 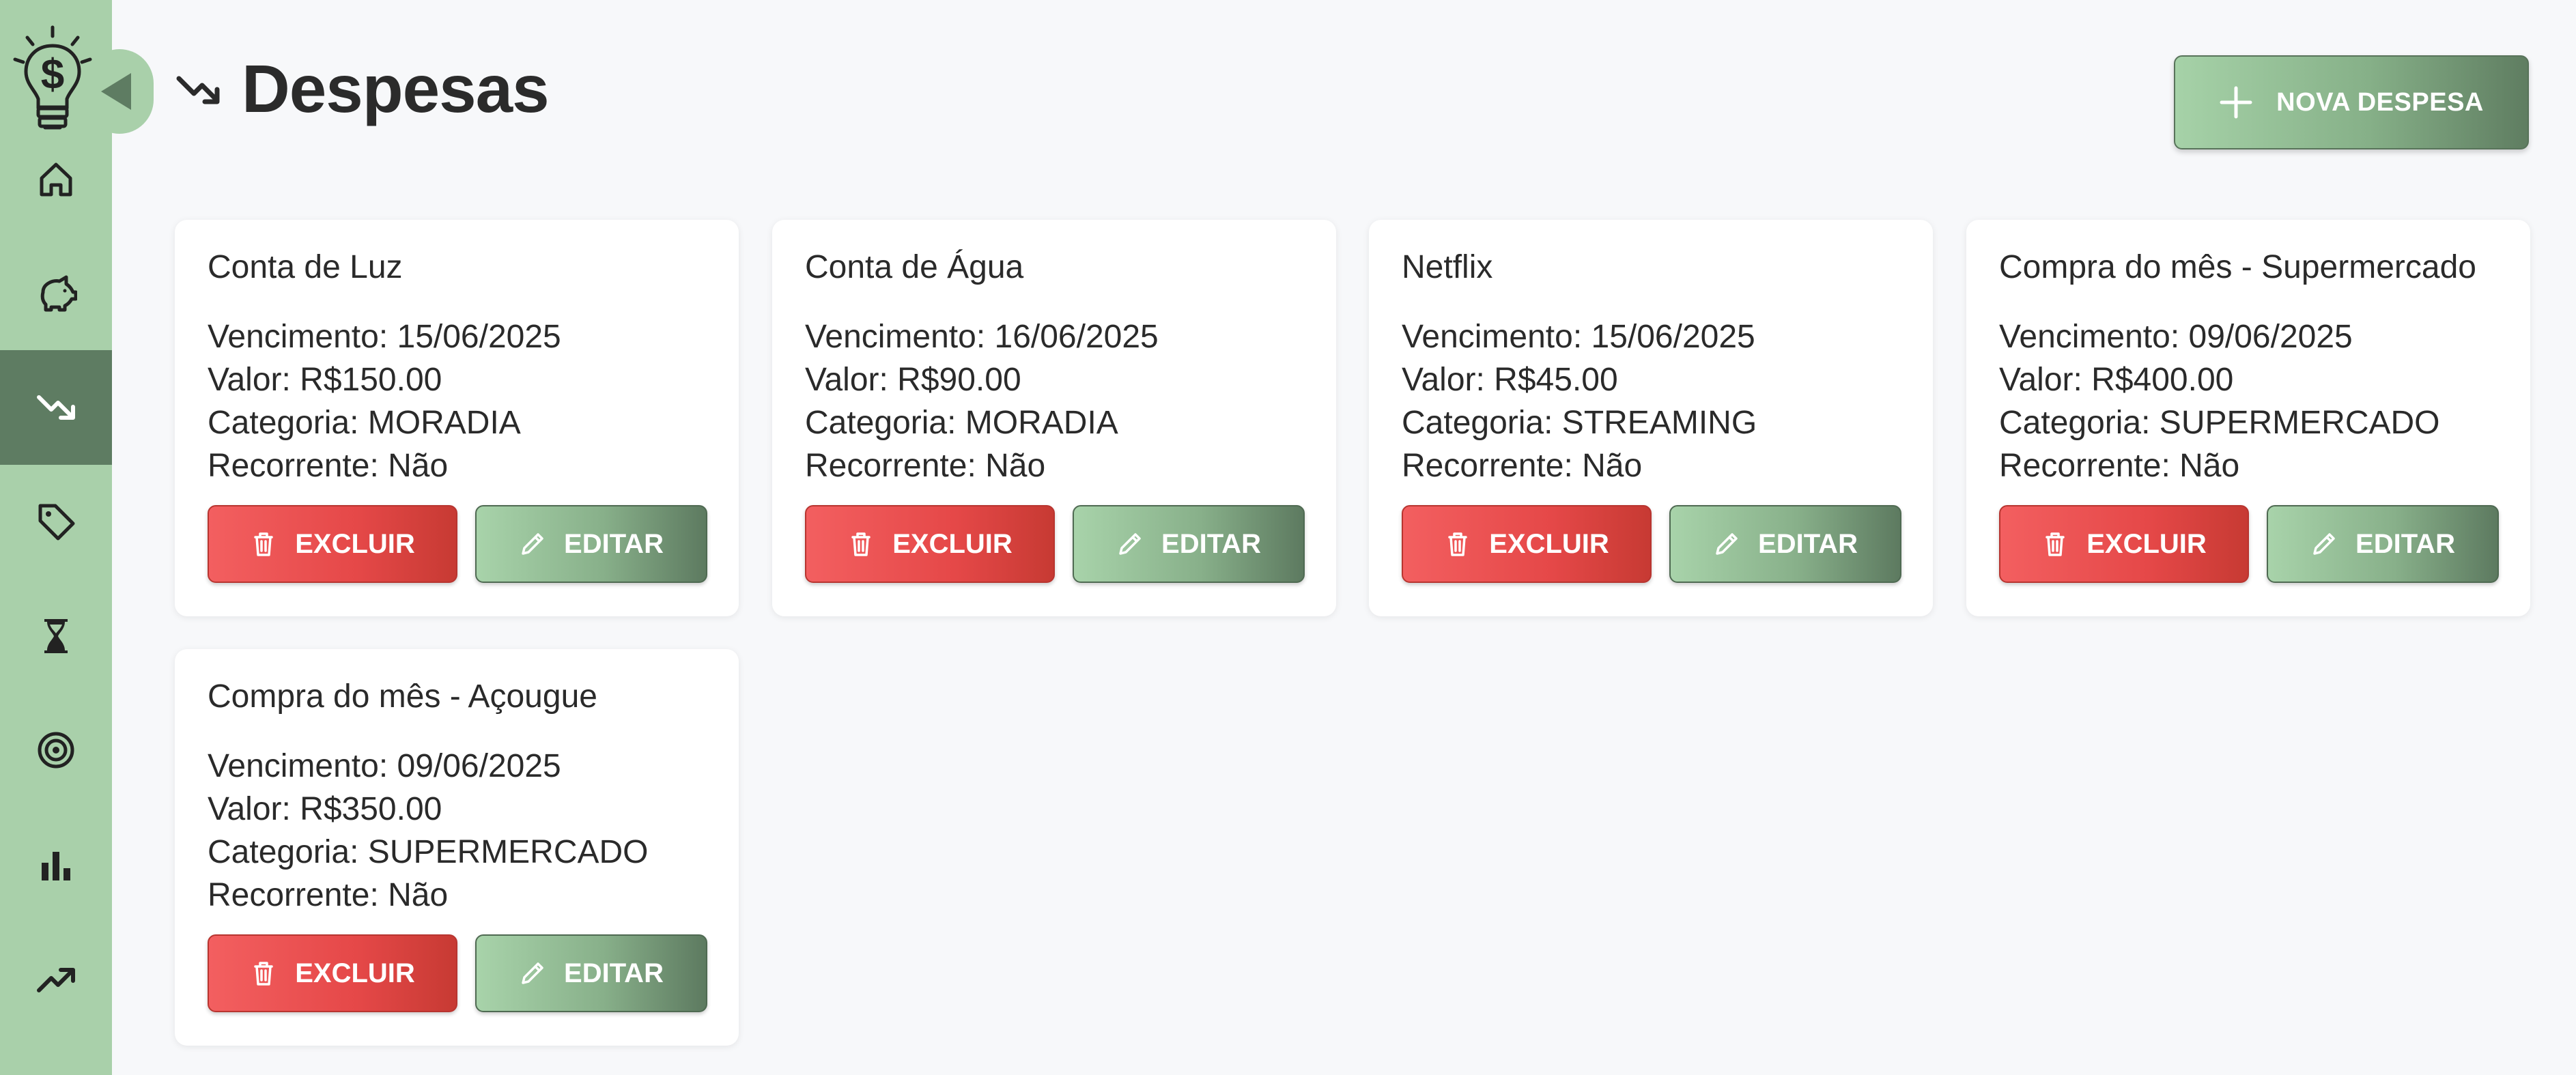 What do you see at coordinates (2380, 102) in the screenshot?
I see `new-expense-button-label: NOVA DESPESA` at bounding box center [2380, 102].